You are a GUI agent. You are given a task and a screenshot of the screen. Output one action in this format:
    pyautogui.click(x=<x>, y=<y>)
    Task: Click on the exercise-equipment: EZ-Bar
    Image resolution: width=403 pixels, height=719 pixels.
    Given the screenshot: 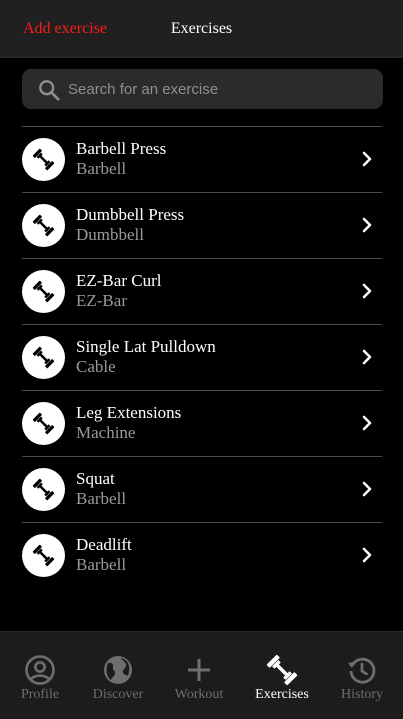 What is the action you would take?
    pyautogui.click(x=101, y=300)
    